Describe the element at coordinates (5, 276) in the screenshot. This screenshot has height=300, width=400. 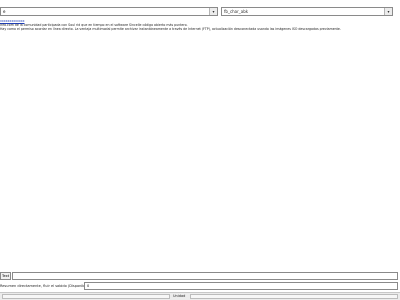
I see `text-input-label: Text` at that location.